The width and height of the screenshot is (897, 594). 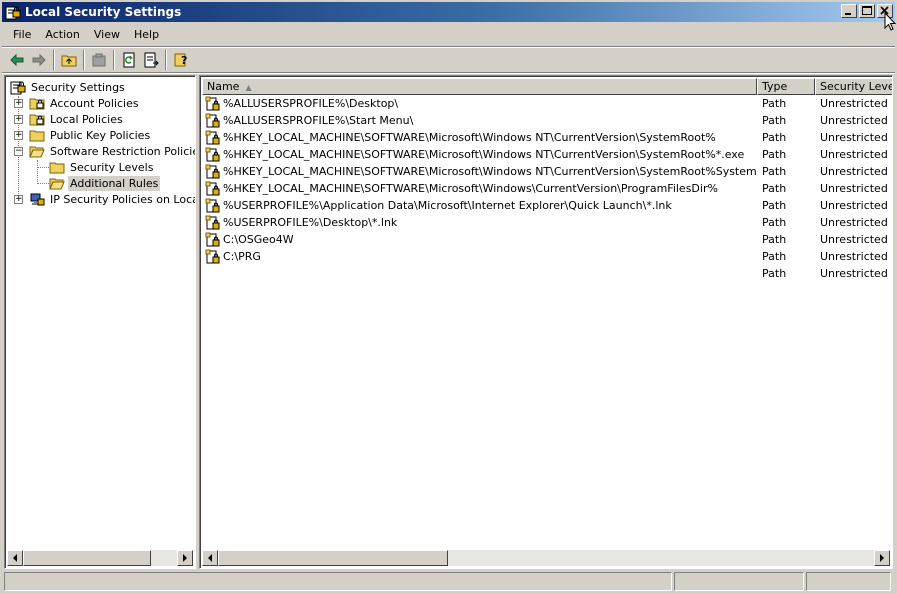 I want to click on column-label: Security Level, so click(x=856, y=86).